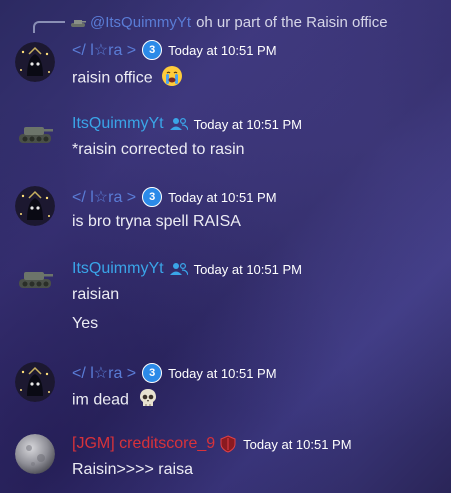 Image resolution: width=451 pixels, height=493 pixels. I want to click on reply-text: oh ur part of the Raisin office, so click(292, 22).